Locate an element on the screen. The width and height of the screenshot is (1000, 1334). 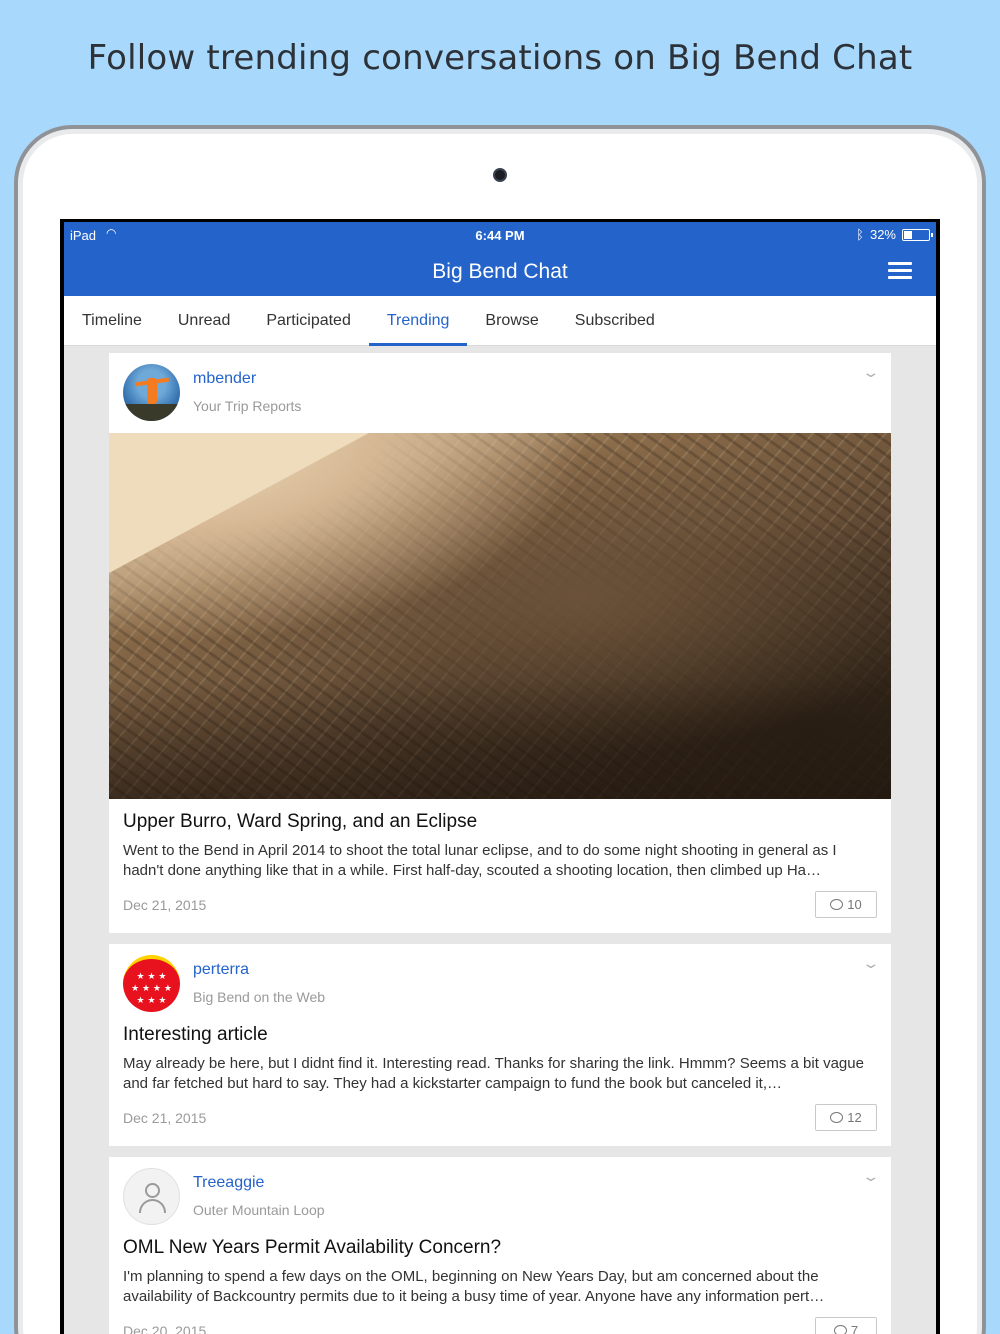
reply-count-button: 7 is located at coordinates (846, 1325).